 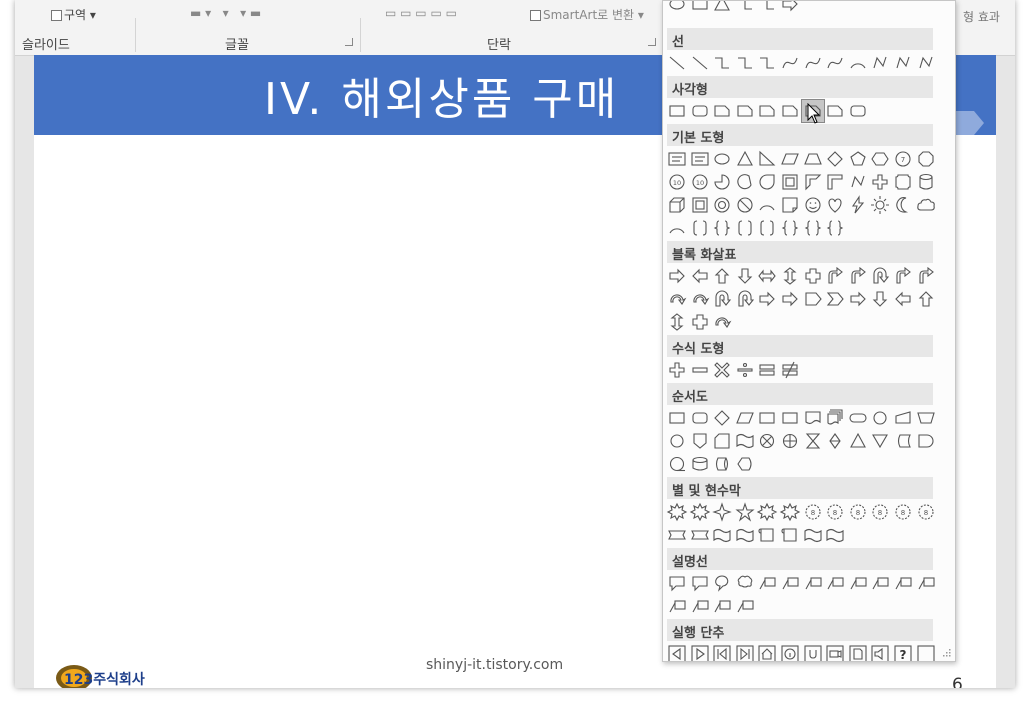 What do you see at coordinates (441, 95) in the screenshot?
I see `slide-title: IV. 해외상품 구매` at bounding box center [441, 95].